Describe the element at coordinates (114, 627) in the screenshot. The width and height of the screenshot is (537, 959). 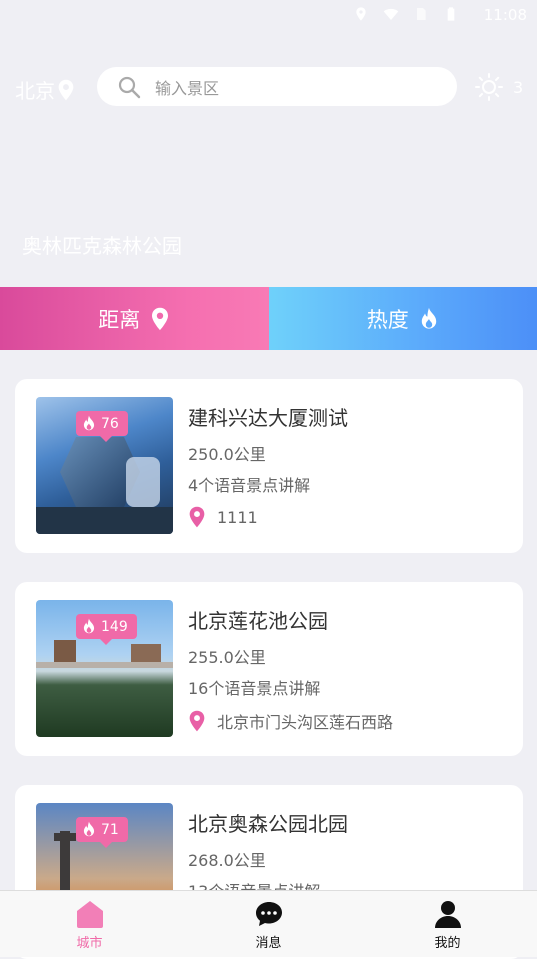
I see `heat-value: 149` at that location.